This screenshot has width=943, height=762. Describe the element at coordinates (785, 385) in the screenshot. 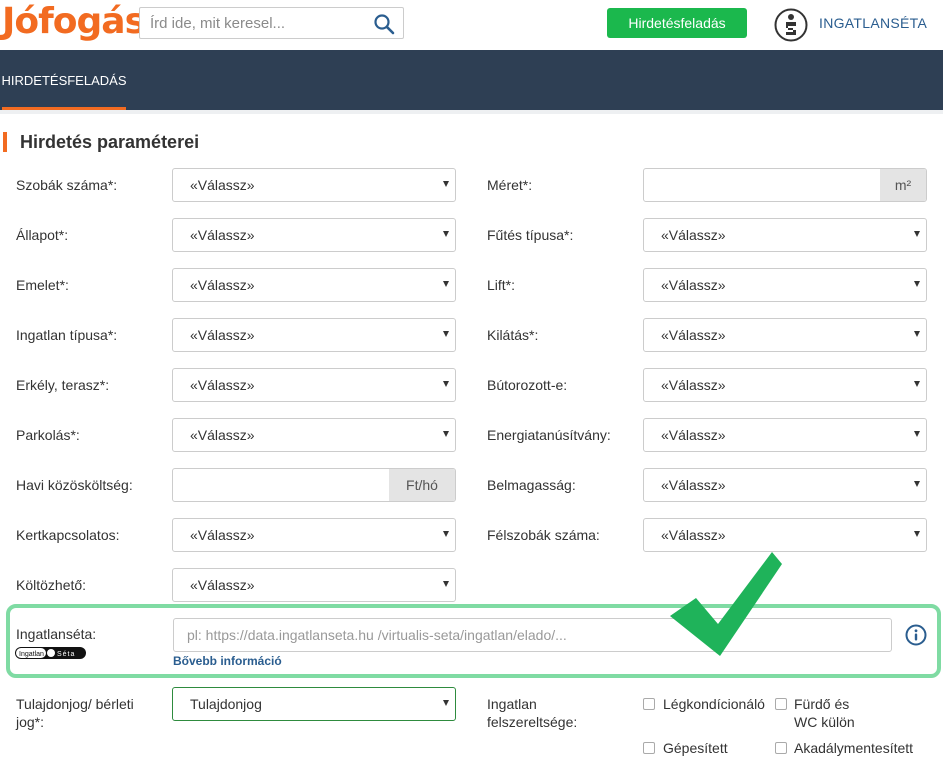

I see `select-butorozott: «Válassz»` at that location.